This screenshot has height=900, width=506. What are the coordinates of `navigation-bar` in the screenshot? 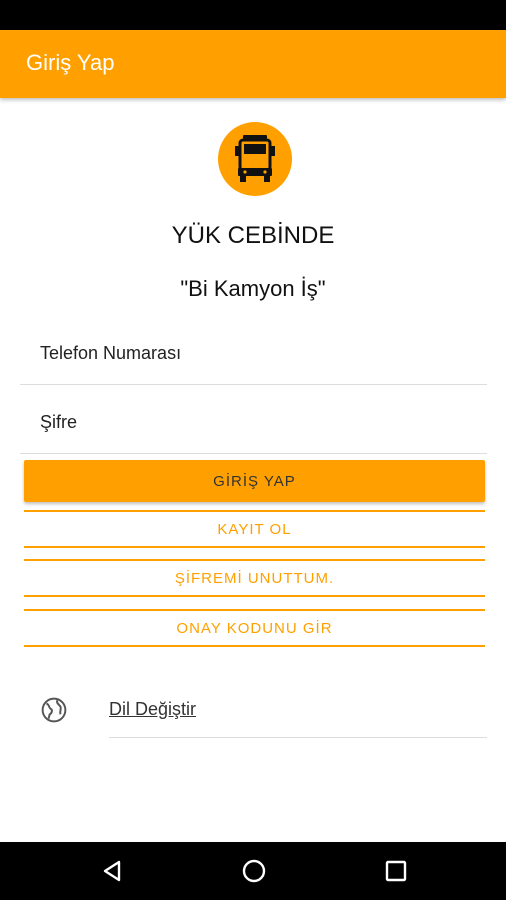 It's located at (253, 871).